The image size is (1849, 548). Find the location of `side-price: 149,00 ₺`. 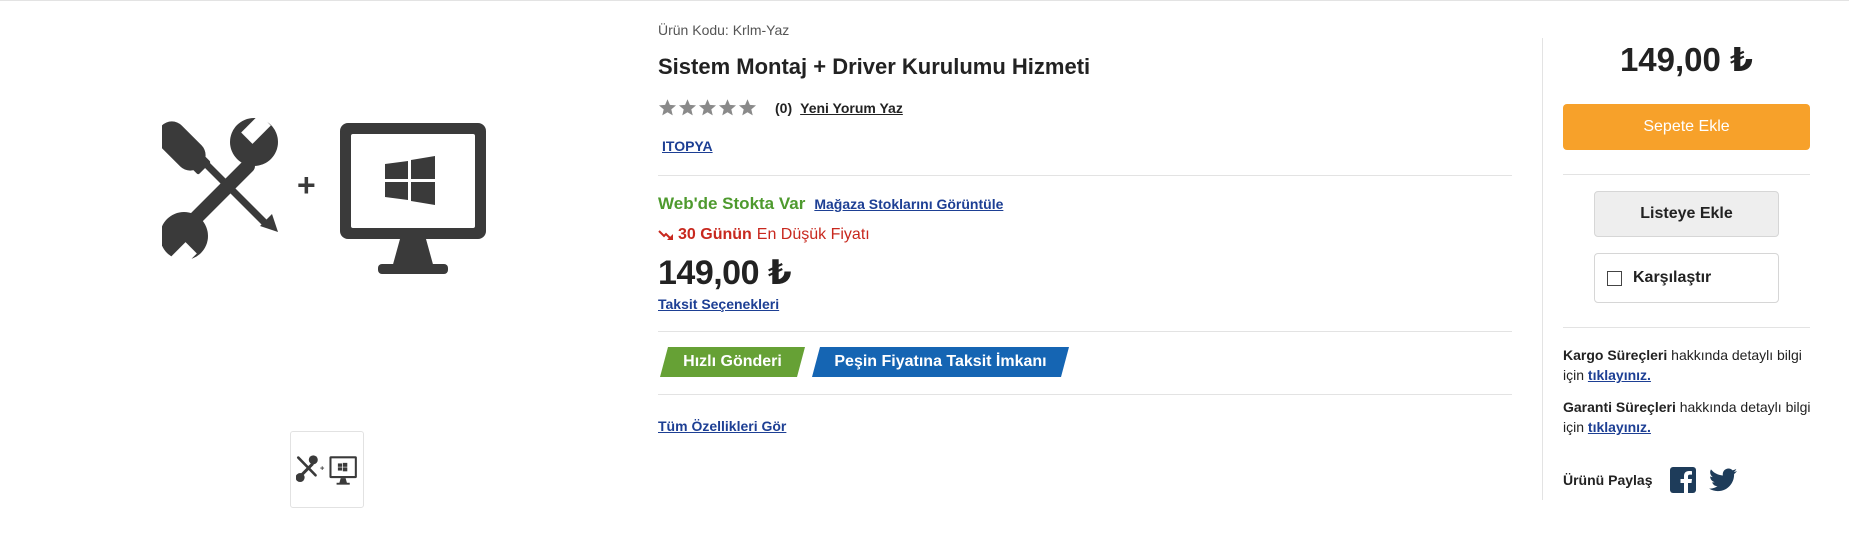

side-price: 149,00 ₺ is located at coordinates (1686, 59).